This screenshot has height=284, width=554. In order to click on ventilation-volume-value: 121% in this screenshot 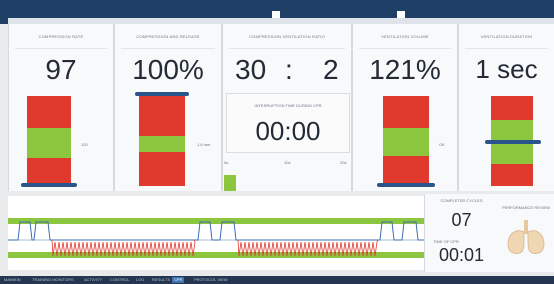, I will do `click(405, 69)`.